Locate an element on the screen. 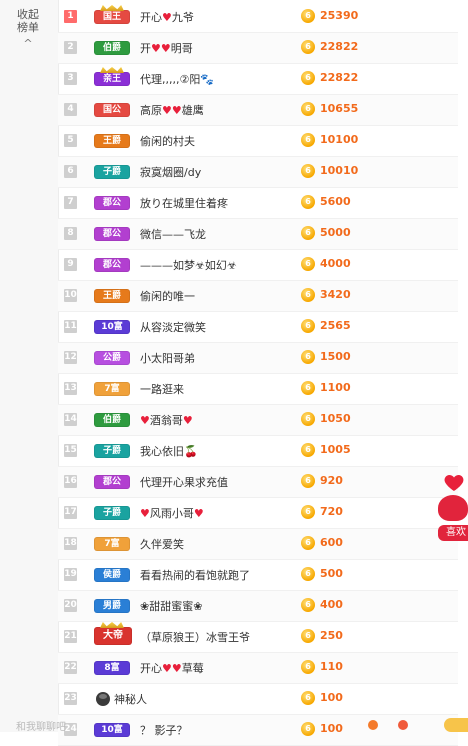  name-text: 久伴爱笑 is located at coordinates (162, 544).